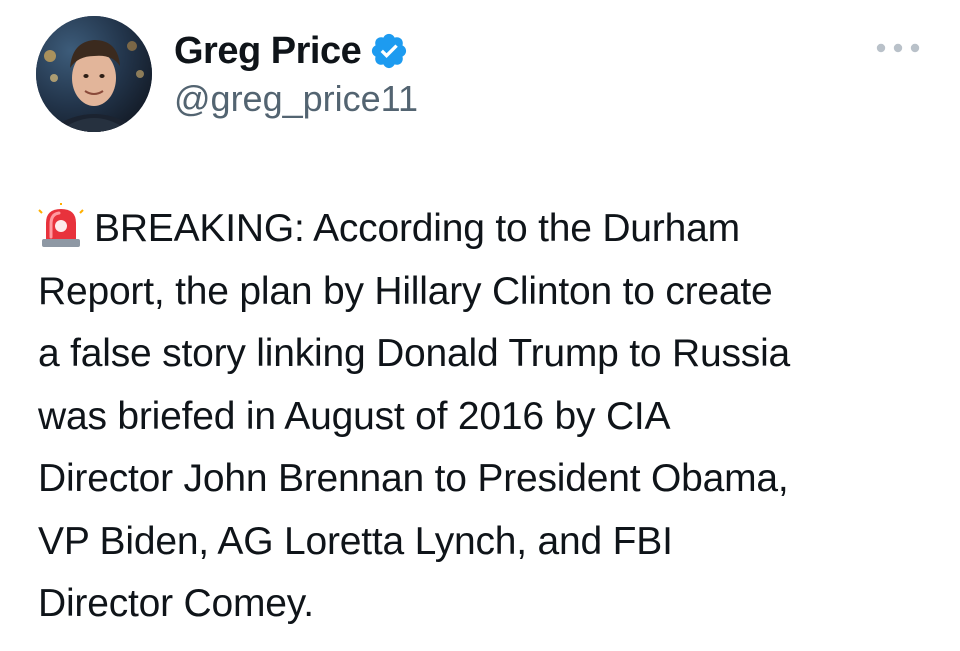  Describe the element at coordinates (355, 541) in the screenshot. I see `tweet-line: VP Biden, AG Loretta Lynch, and FBI` at that location.